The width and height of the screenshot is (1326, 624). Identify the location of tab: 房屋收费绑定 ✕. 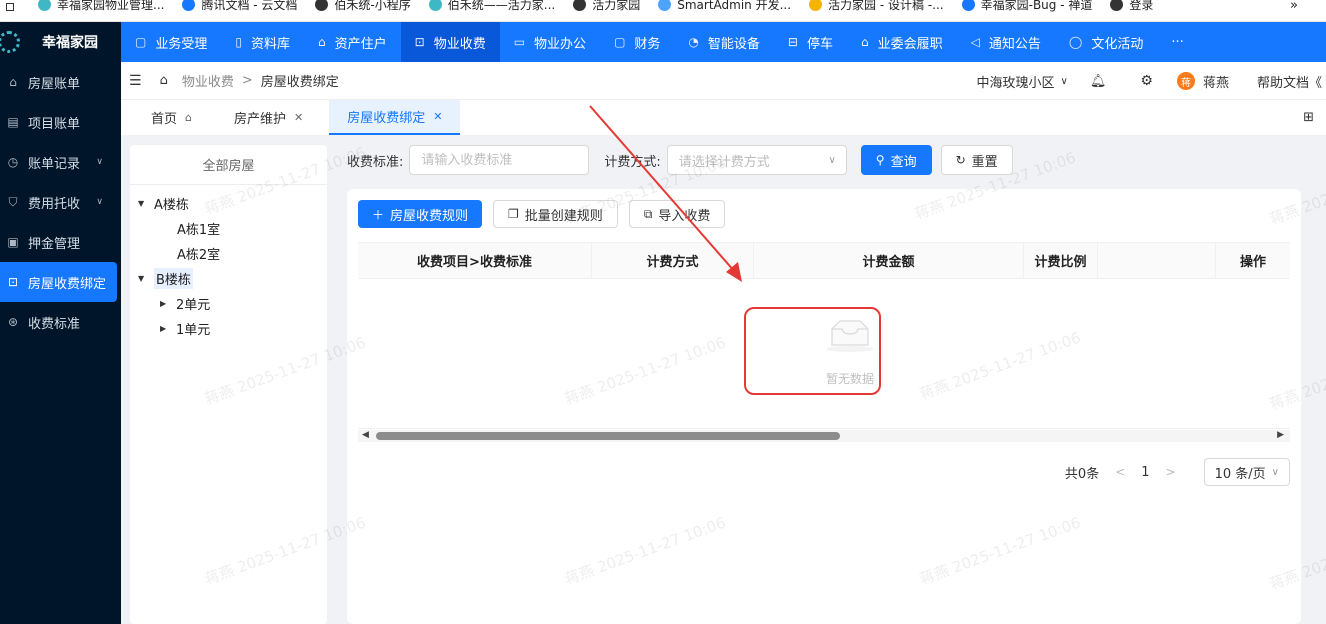
(395, 117).